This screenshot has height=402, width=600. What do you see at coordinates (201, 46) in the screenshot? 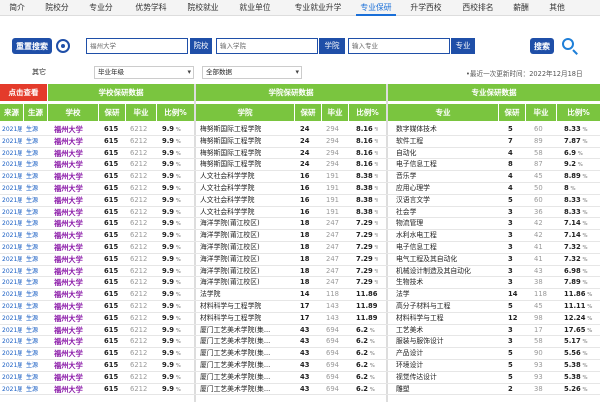
I see `school-button: 院校` at bounding box center [201, 46].